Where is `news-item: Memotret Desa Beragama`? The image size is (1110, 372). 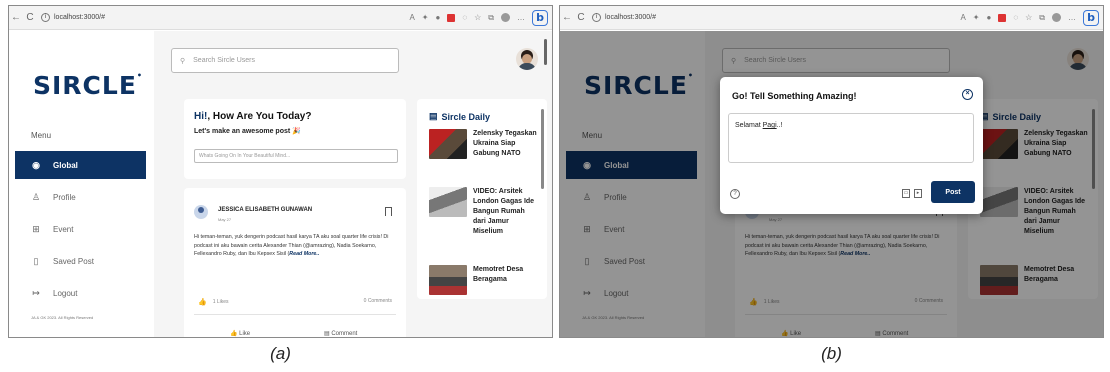
news-item: Memotret Desa Beragama is located at coordinates (484, 280).